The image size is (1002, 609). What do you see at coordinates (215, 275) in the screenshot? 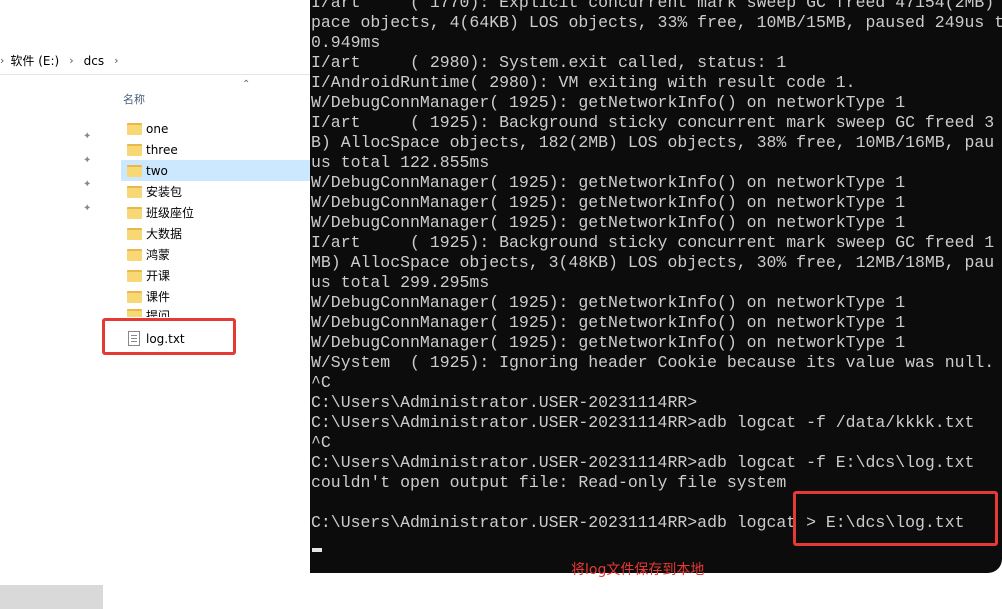
I see `file-item-course-start: 开课` at bounding box center [215, 275].